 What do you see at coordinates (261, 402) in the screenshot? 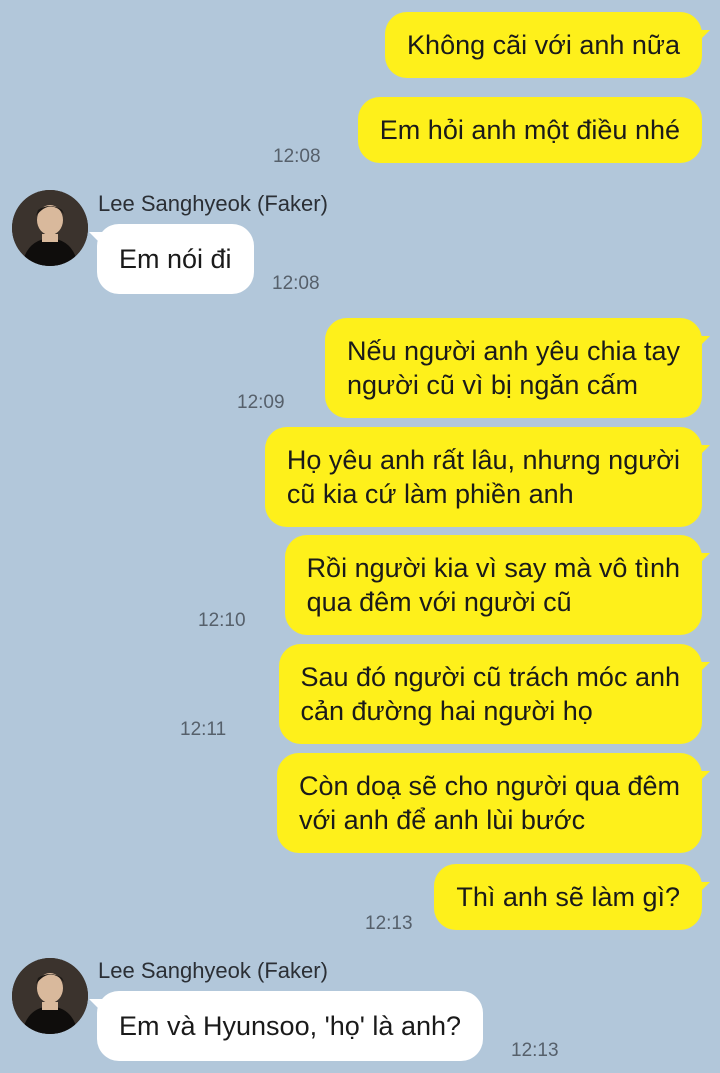
I see `message-timestamp: 12:09` at bounding box center [261, 402].